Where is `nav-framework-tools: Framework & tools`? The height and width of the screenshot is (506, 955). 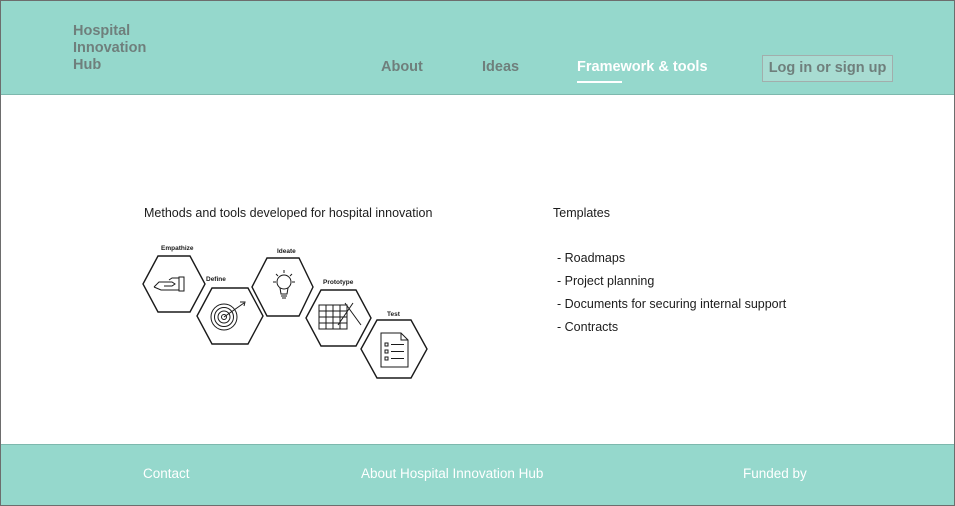
nav-framework-tools: Framework & tools is located at coordinates (642, 67).